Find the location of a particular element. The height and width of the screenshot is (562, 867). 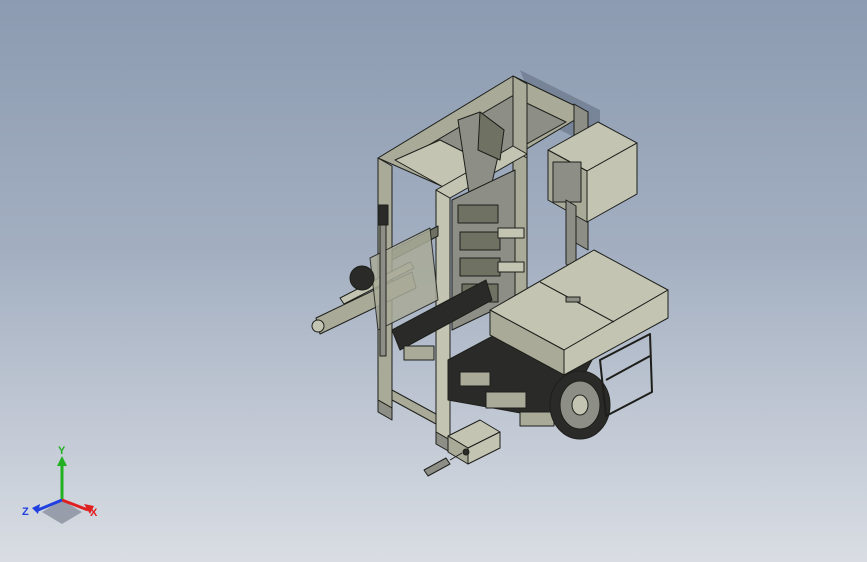

base-rail is located at coordinates (414, 407).